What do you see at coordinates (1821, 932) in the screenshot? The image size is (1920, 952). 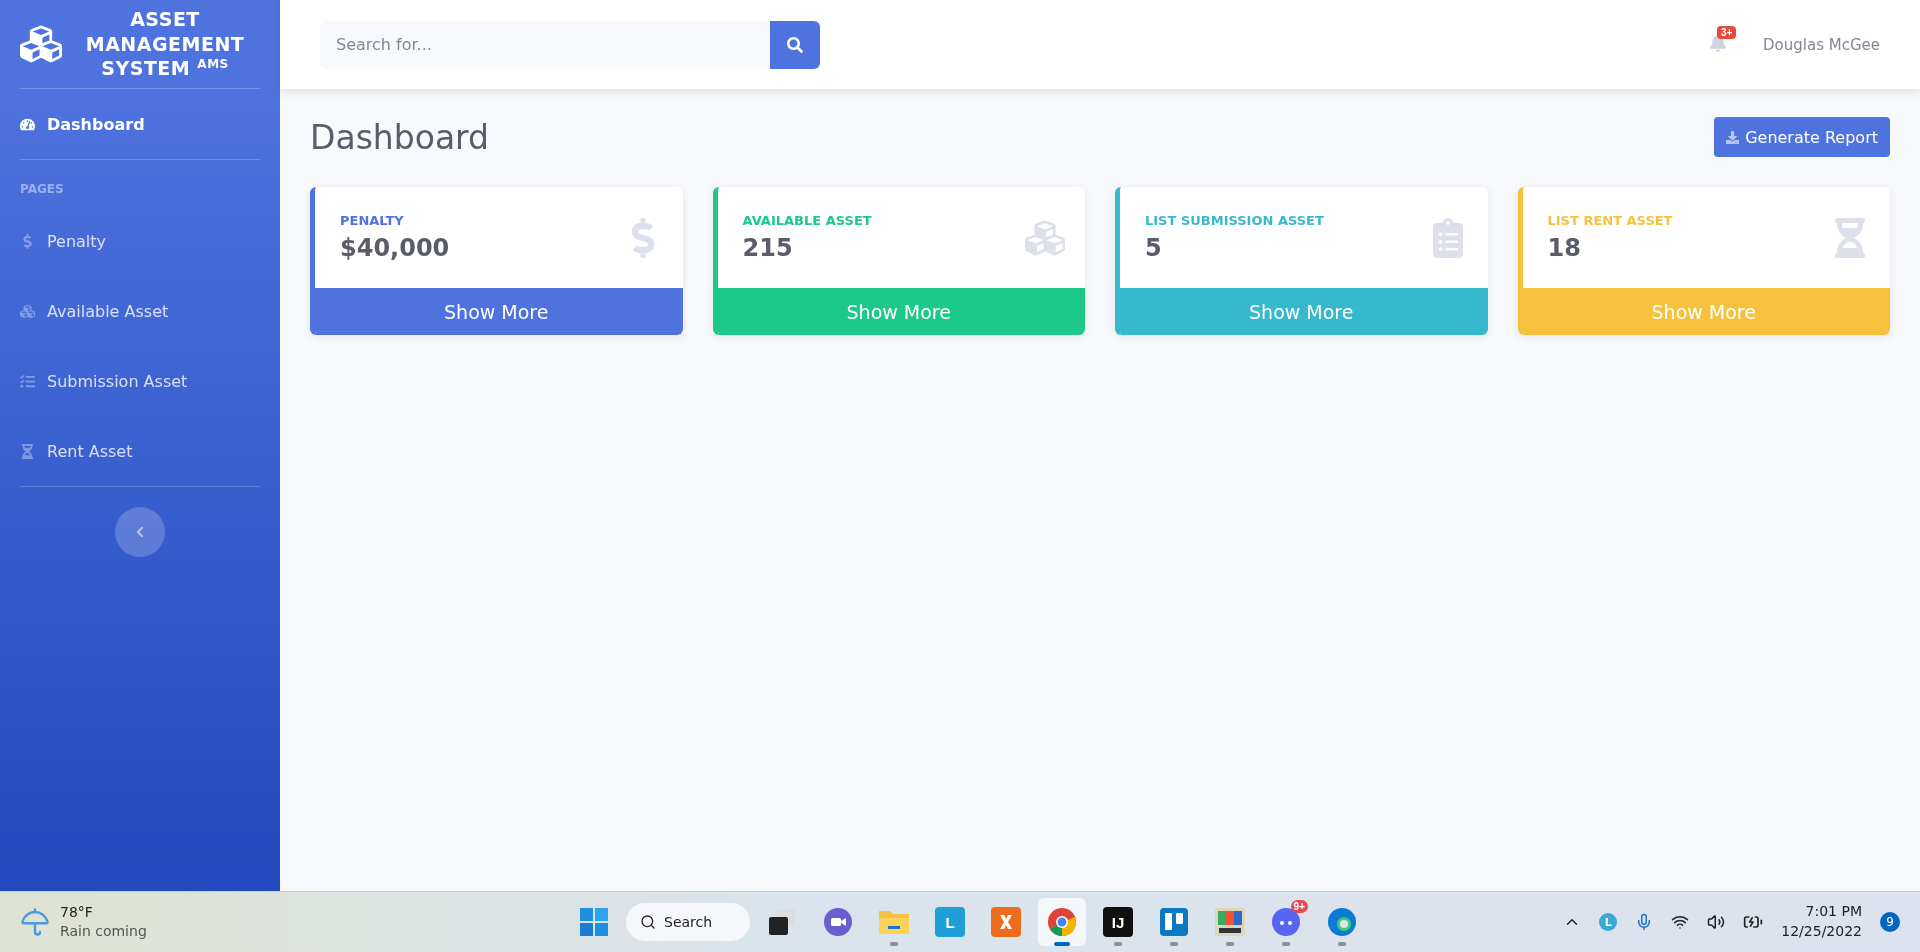 I see `clock-date: 12/25/2022` at bounding box center [1821, 932].